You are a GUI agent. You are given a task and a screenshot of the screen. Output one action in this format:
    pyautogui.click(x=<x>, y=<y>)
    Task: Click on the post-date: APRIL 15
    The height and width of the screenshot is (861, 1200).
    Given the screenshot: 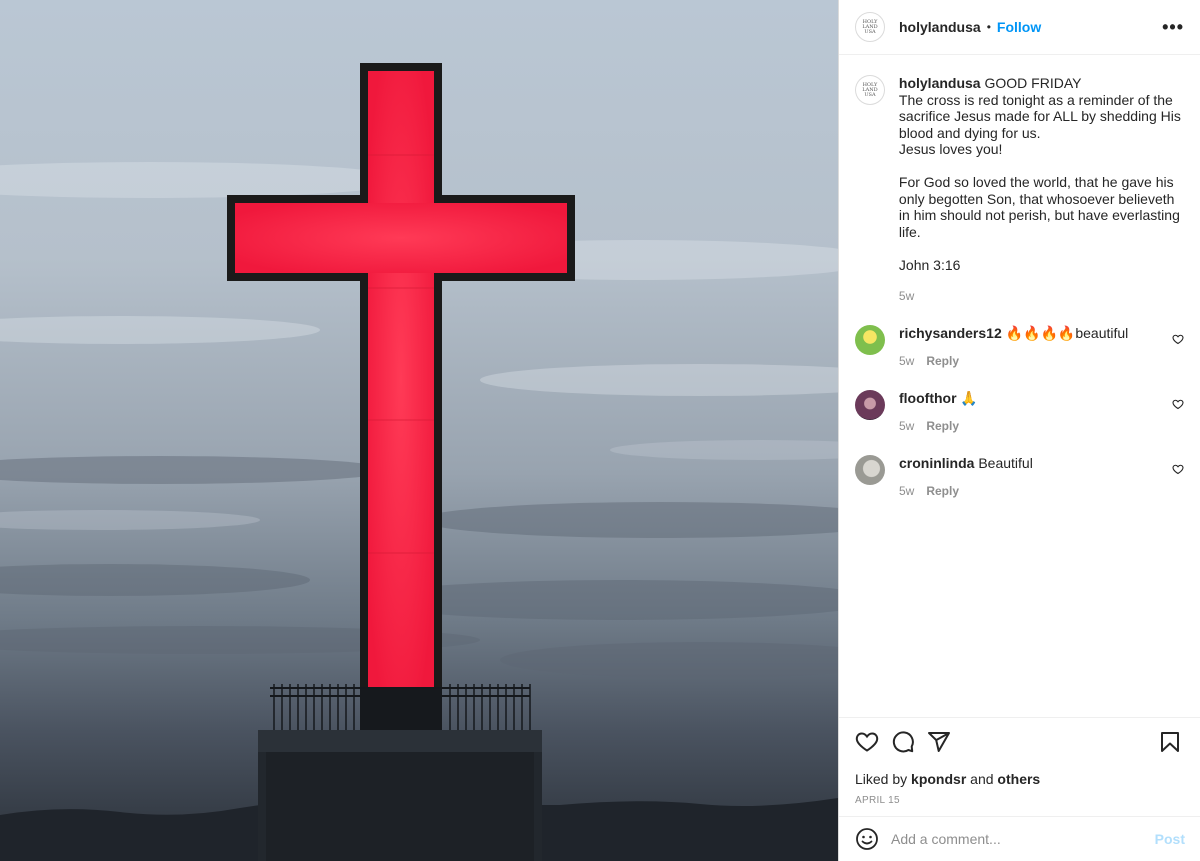 What is the action you would take?
    pyautogui.click(x=1020, y=800)
    